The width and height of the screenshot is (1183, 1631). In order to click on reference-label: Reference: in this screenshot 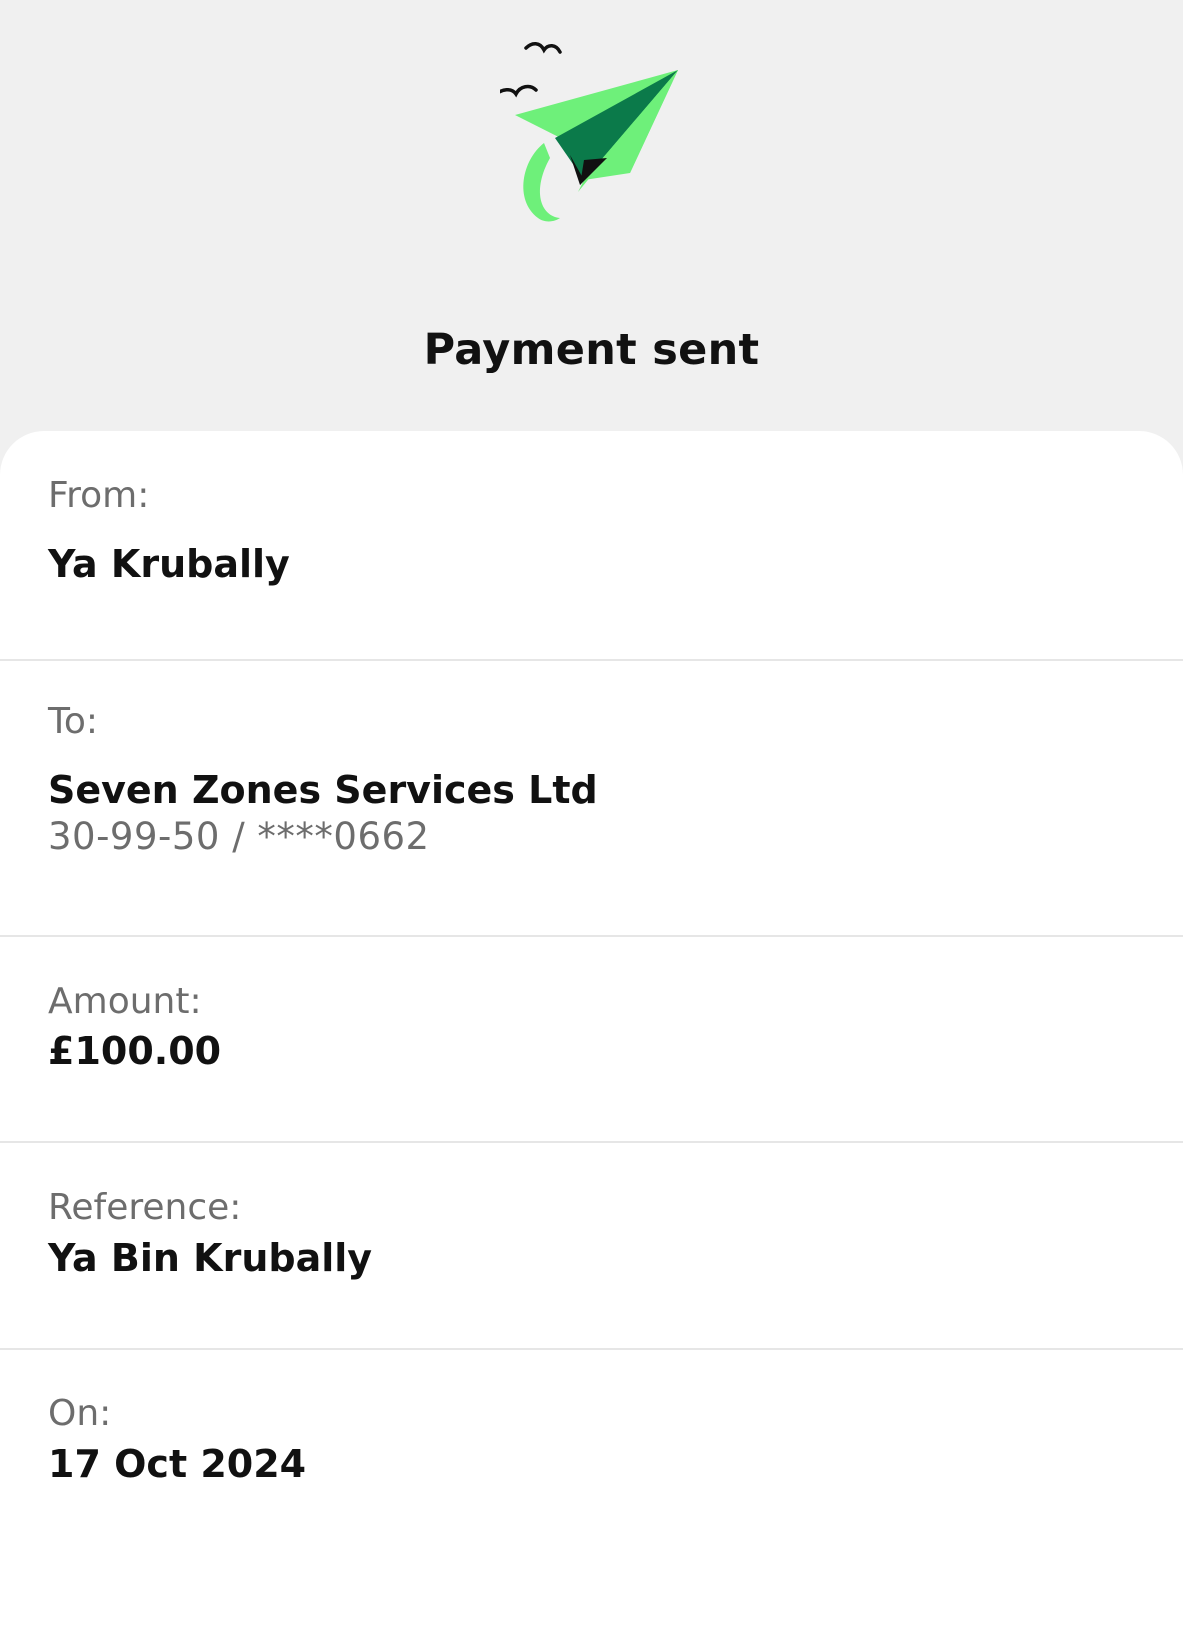, I will do `click(145, 1207)`.